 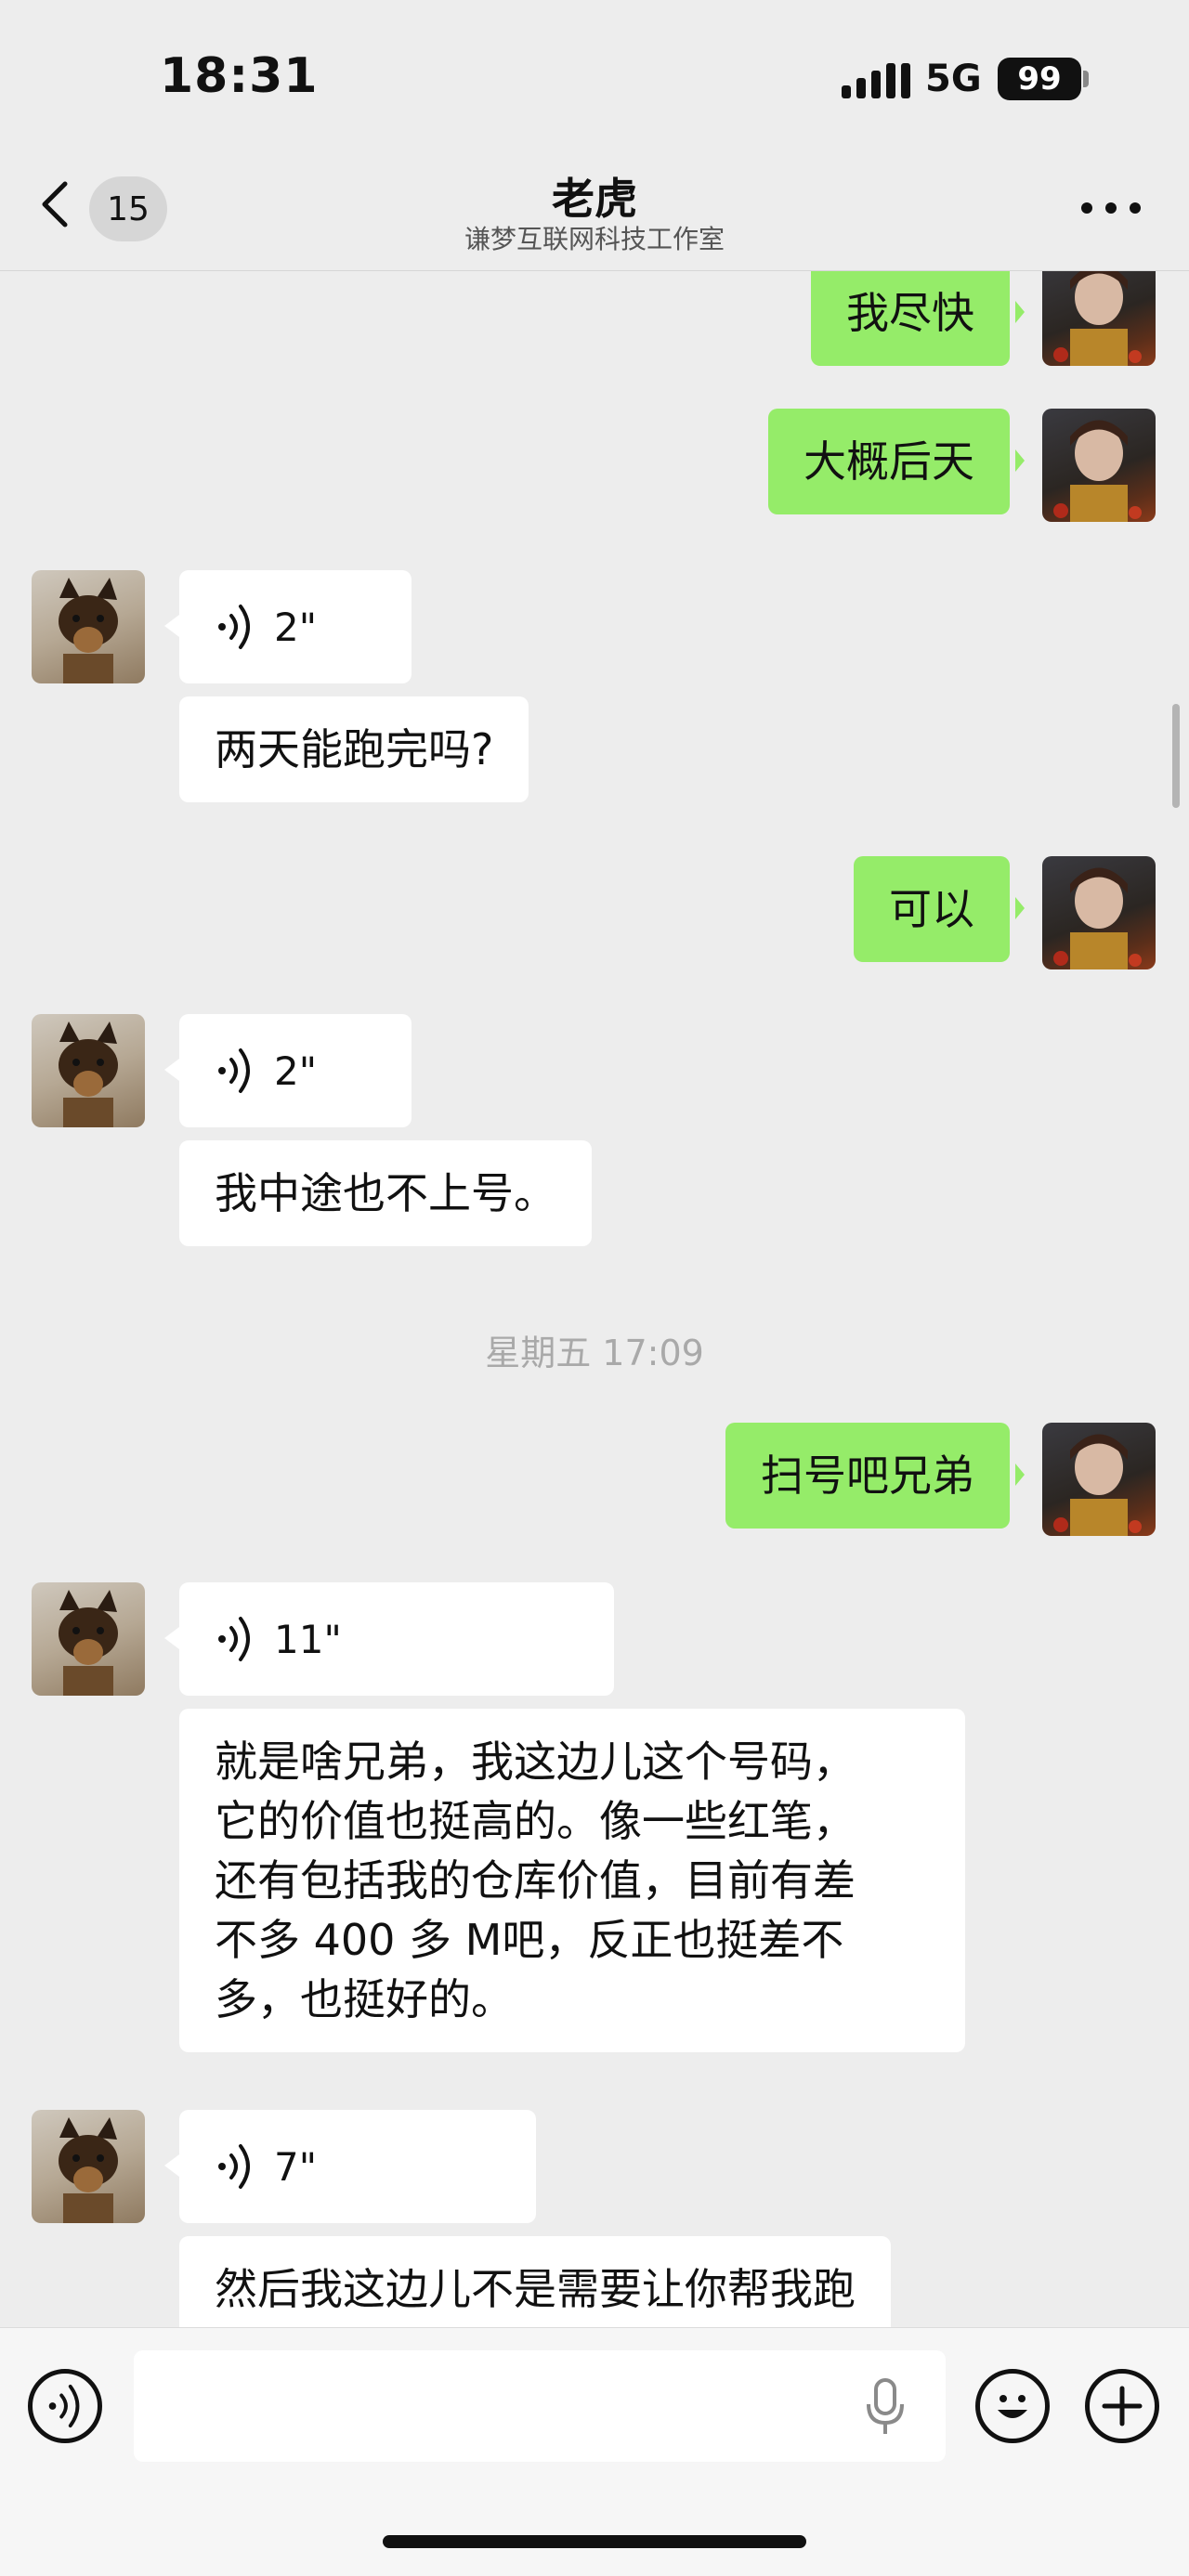 What do you see at coordinates (535, 2282) in the screenshot?
I see `message-bubble: 然后我这边儿不是需要让你帮我跑` at bounding box center [535, 2282].